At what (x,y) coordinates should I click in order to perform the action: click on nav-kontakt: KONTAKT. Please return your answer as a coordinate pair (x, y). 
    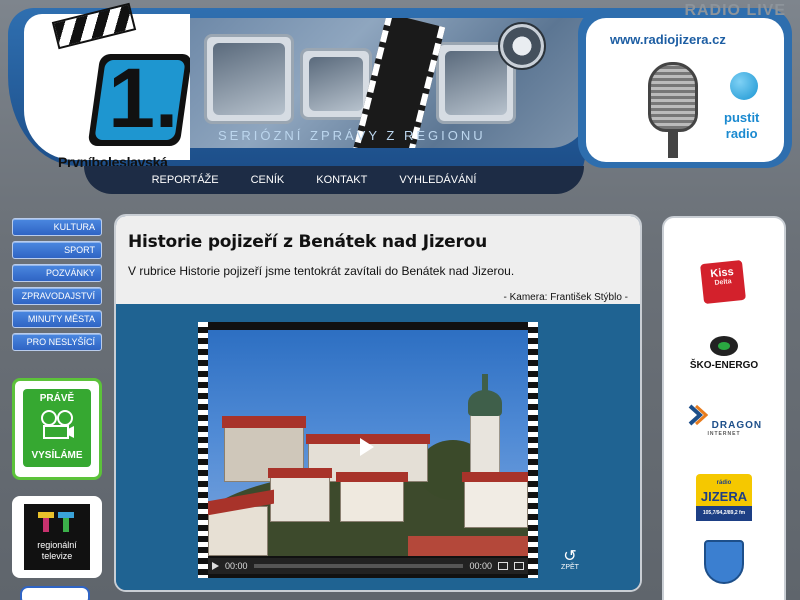
    Looking at the image, I should click on (341, 180).